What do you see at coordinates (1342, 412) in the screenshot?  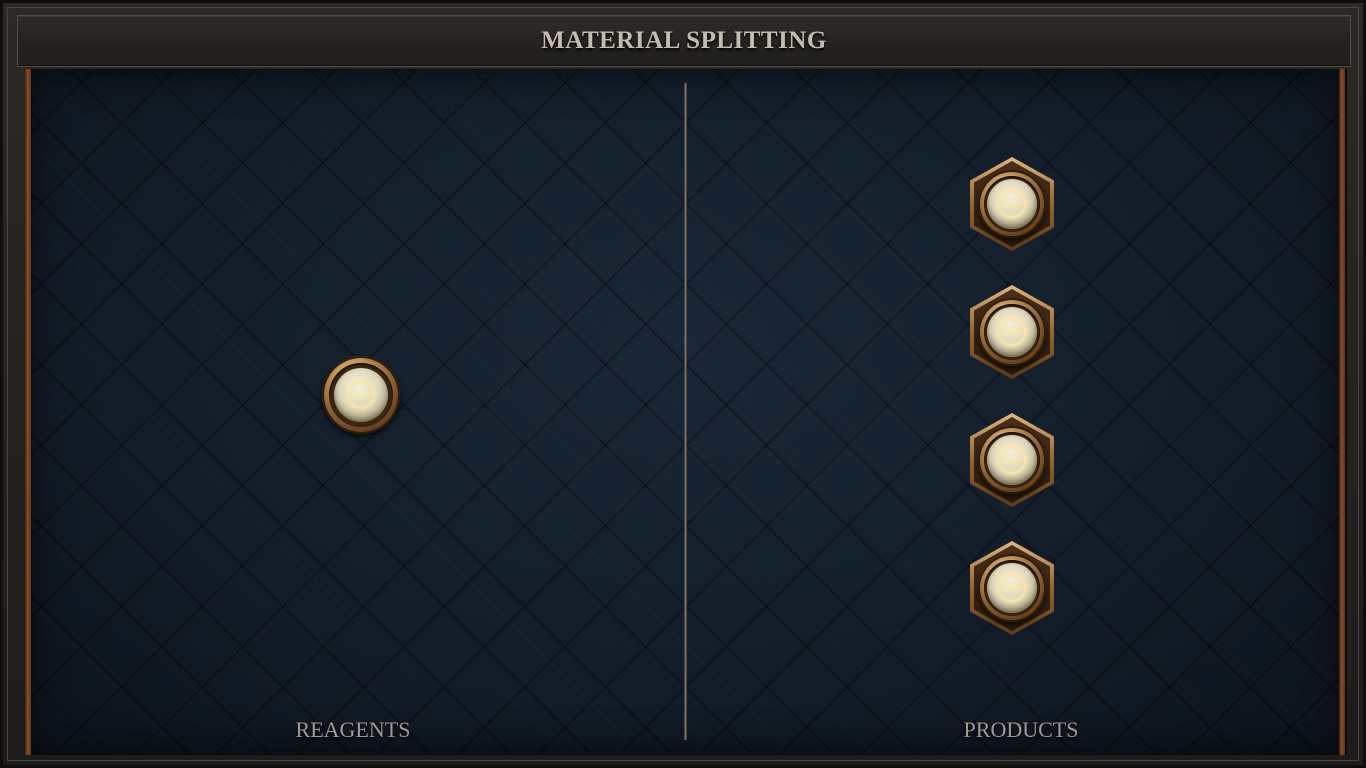 I see `right-copper-edge` at bounding box center [1342, 412].